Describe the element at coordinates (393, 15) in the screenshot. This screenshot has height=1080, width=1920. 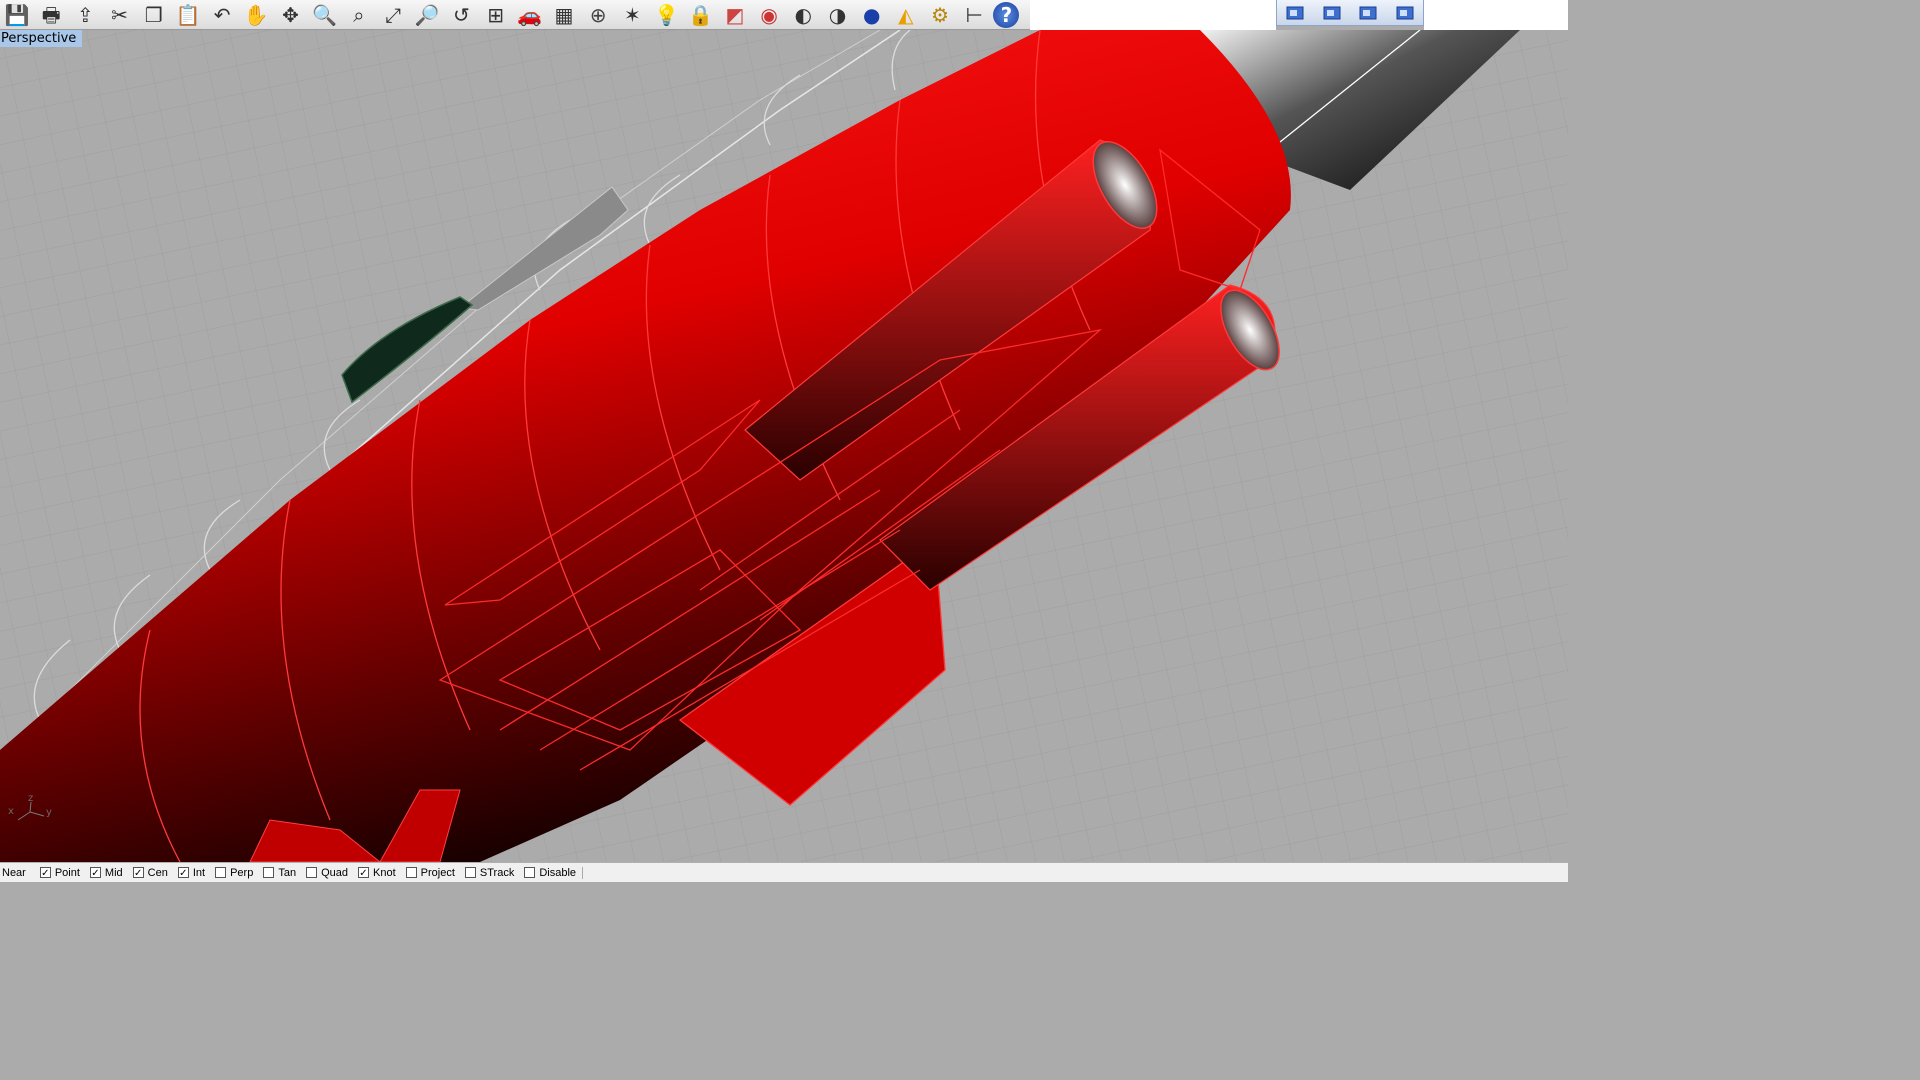
I see `zoom-extents-icon: ⤢` at that location.